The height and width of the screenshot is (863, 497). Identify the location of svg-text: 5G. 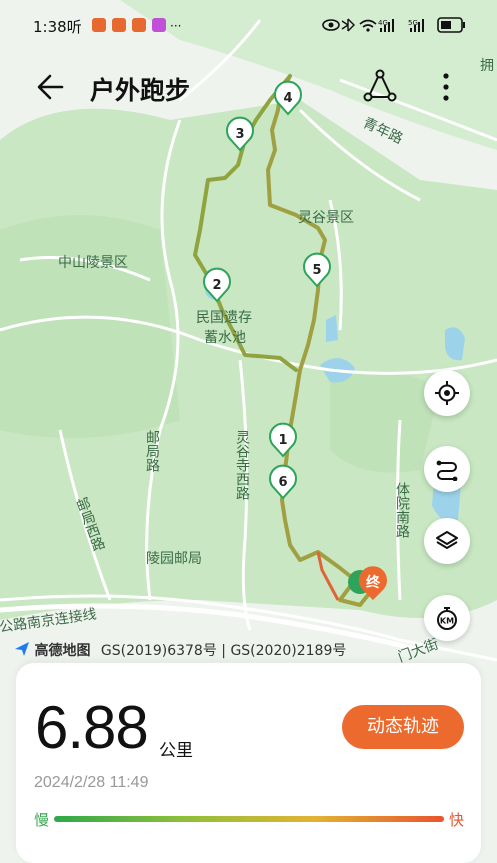
(413, 23).